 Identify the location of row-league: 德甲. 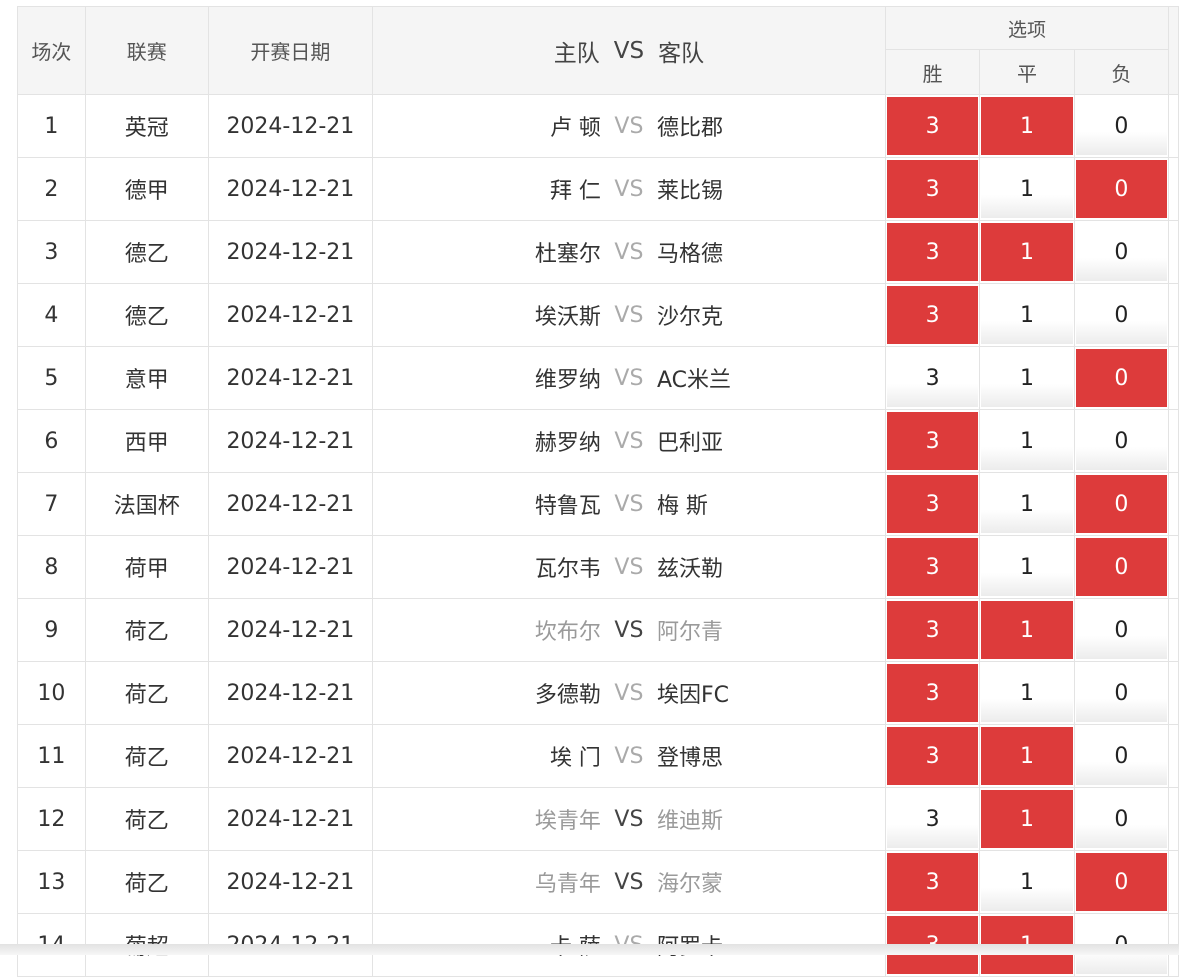
(146, 189).